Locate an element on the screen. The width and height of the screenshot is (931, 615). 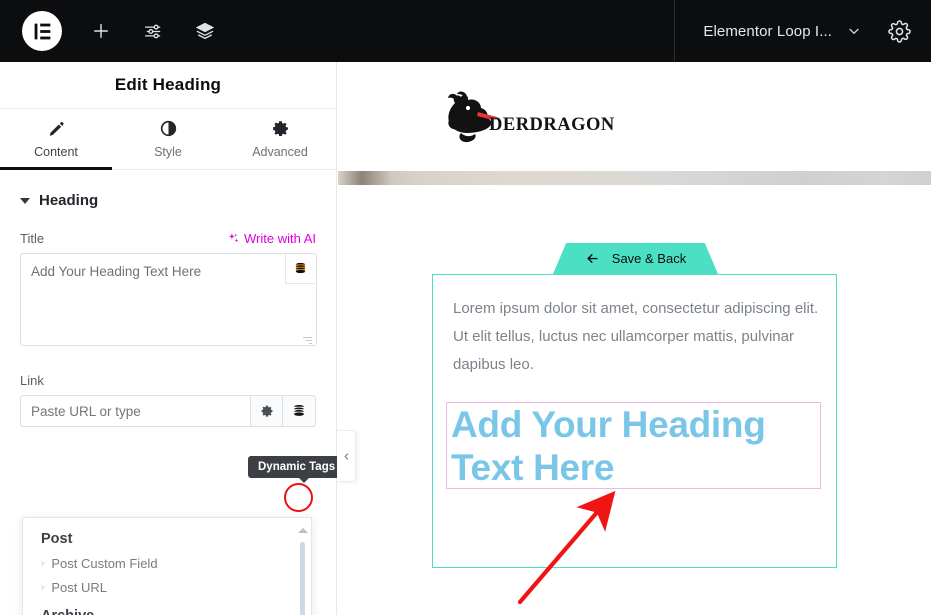
scrollbar-thumb is located at coordinates (302, 578).